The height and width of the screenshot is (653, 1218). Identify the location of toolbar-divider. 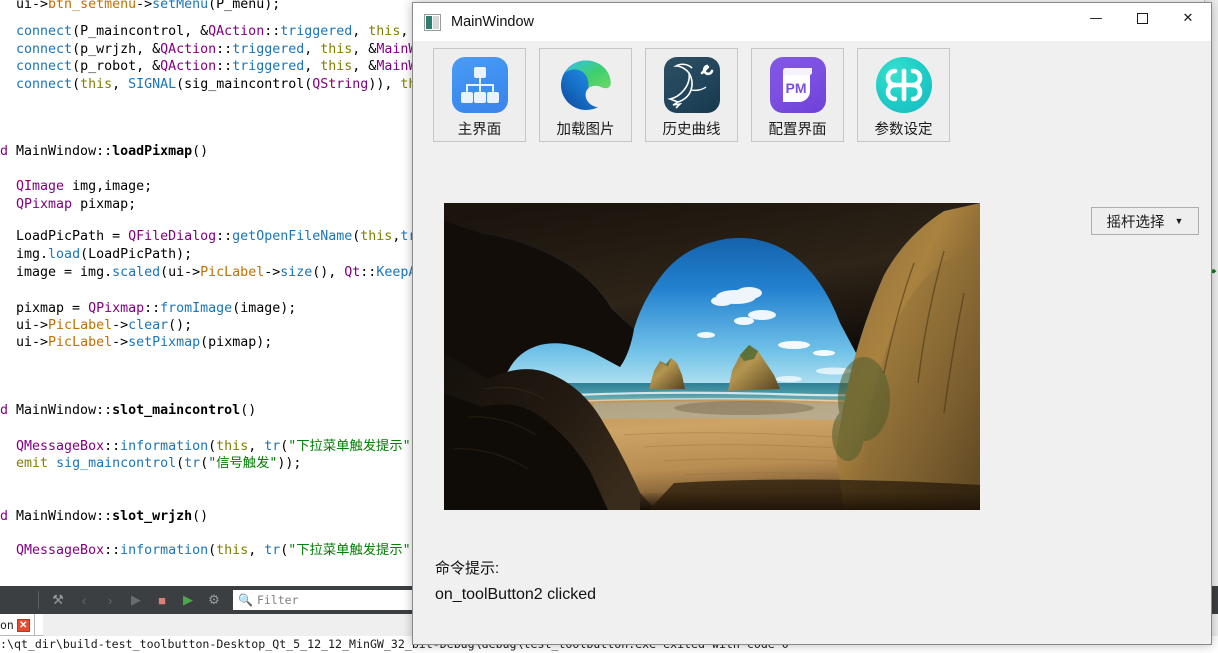
(38, 600).